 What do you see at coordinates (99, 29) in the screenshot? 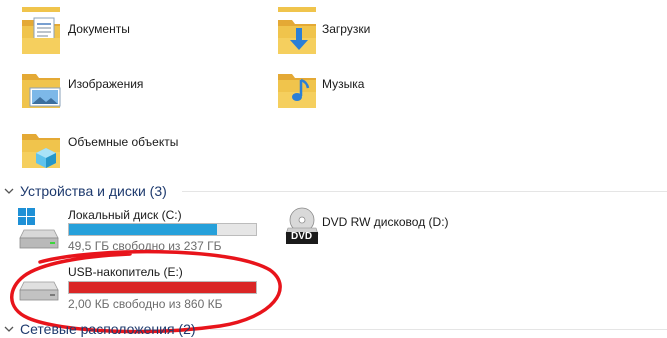
I see `folder-label: Документы` at bounding box center [99, 29].